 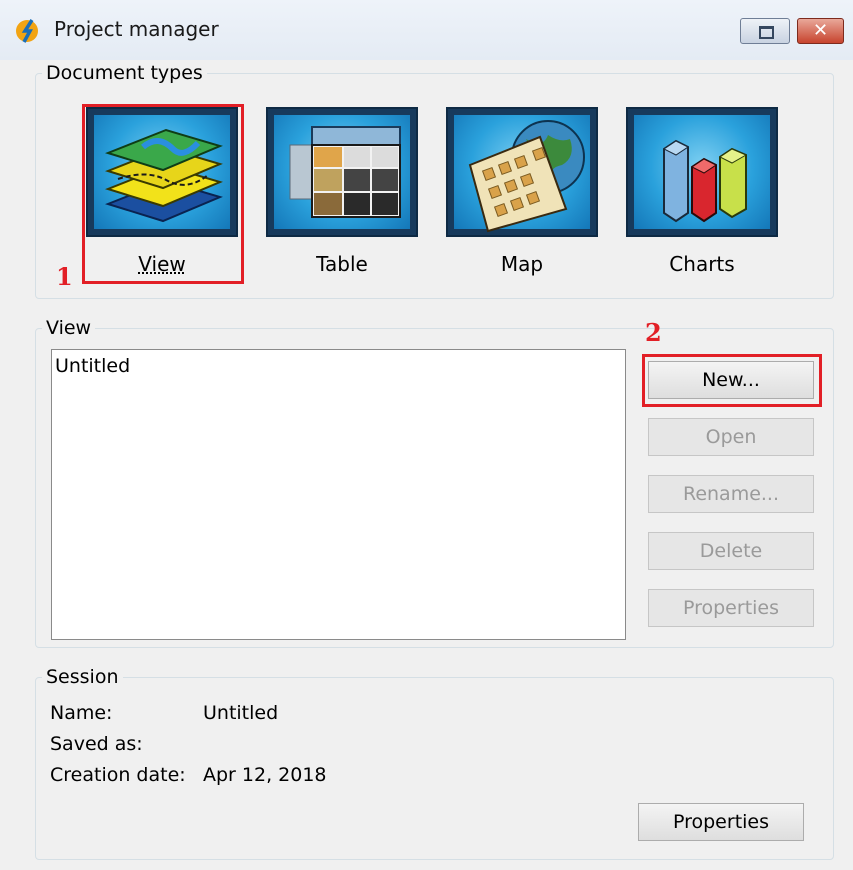 What do you see at coordinates (124, 73) in the screenshot?
I see `document-types-title: Document types` at bounding box center [124, 73].